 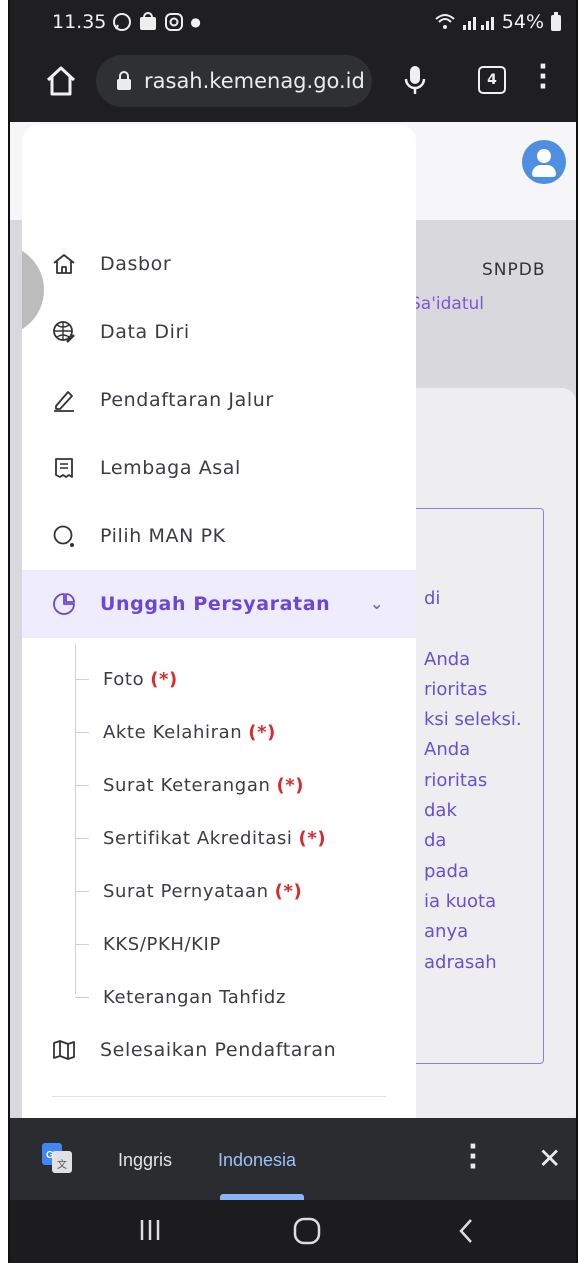 What do you see at coordinates (293, 22) in the screenshot?
I see `status-bar: 11.35 ● 54%` at bounding box center [293, 22].